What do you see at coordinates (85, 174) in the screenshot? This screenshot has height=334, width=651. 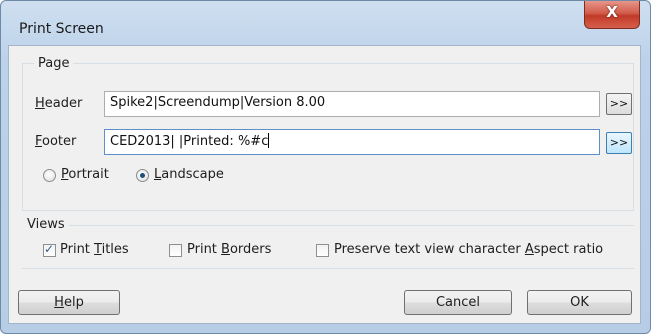 I see `portrait-label: Portrait` at bounding box center [85, 174].